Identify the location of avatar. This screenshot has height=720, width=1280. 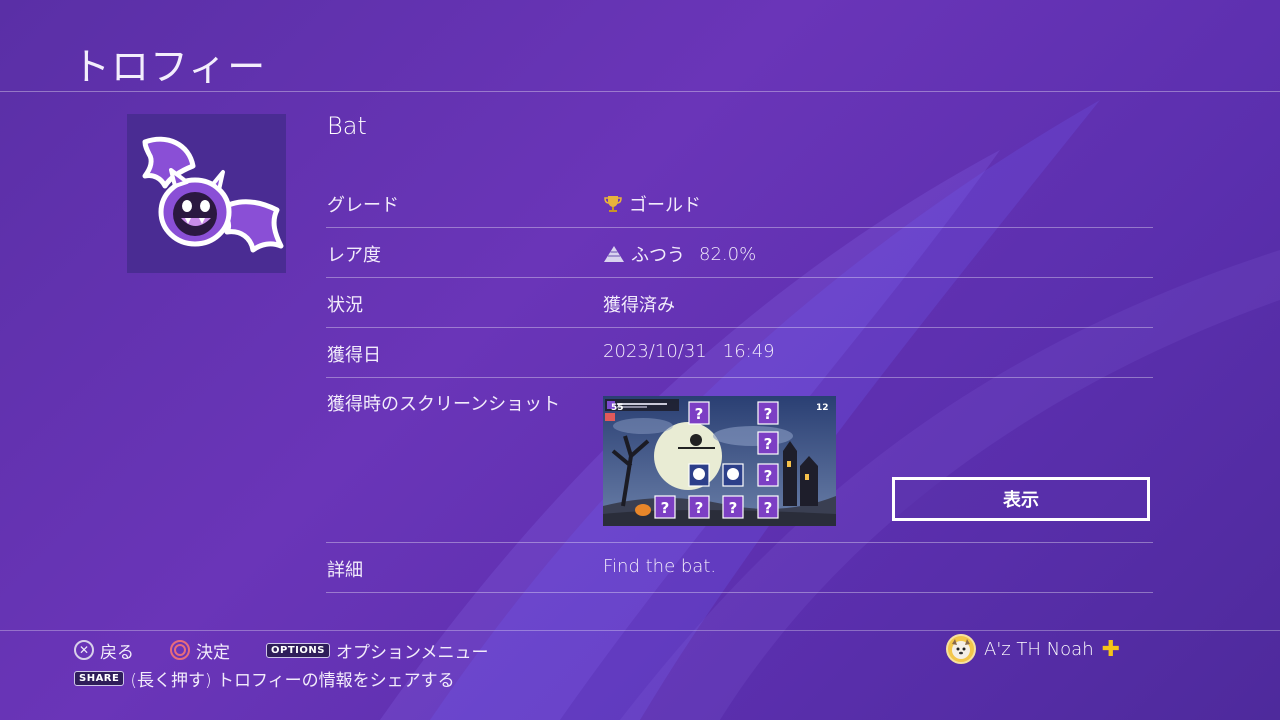
(961, 649).